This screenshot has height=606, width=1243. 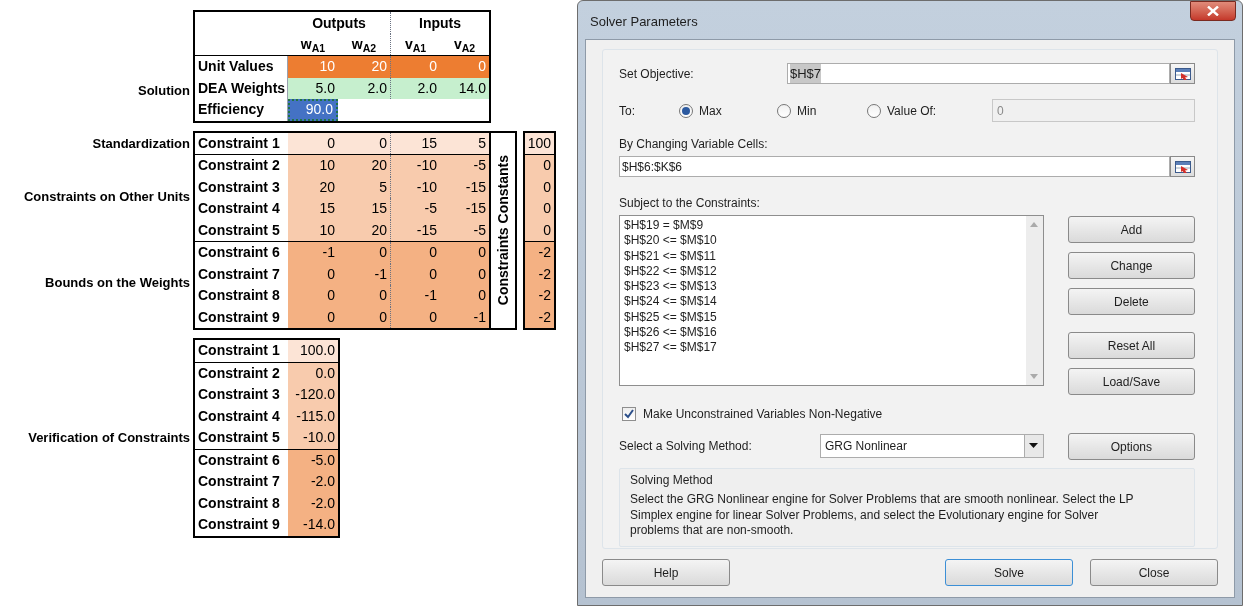 I want to click on constraints-list: $H$19 = $M$9 $H$20 <= $M$10 $H$21 <= $M$11 $H$22 <= $M$12 $H$23 <= $M$13 $H$24 <= $M$14 $H$25 <= $M$15 $H$26 <= $M$16 $H$27 <= $M$17, so click(x=831, y=300).